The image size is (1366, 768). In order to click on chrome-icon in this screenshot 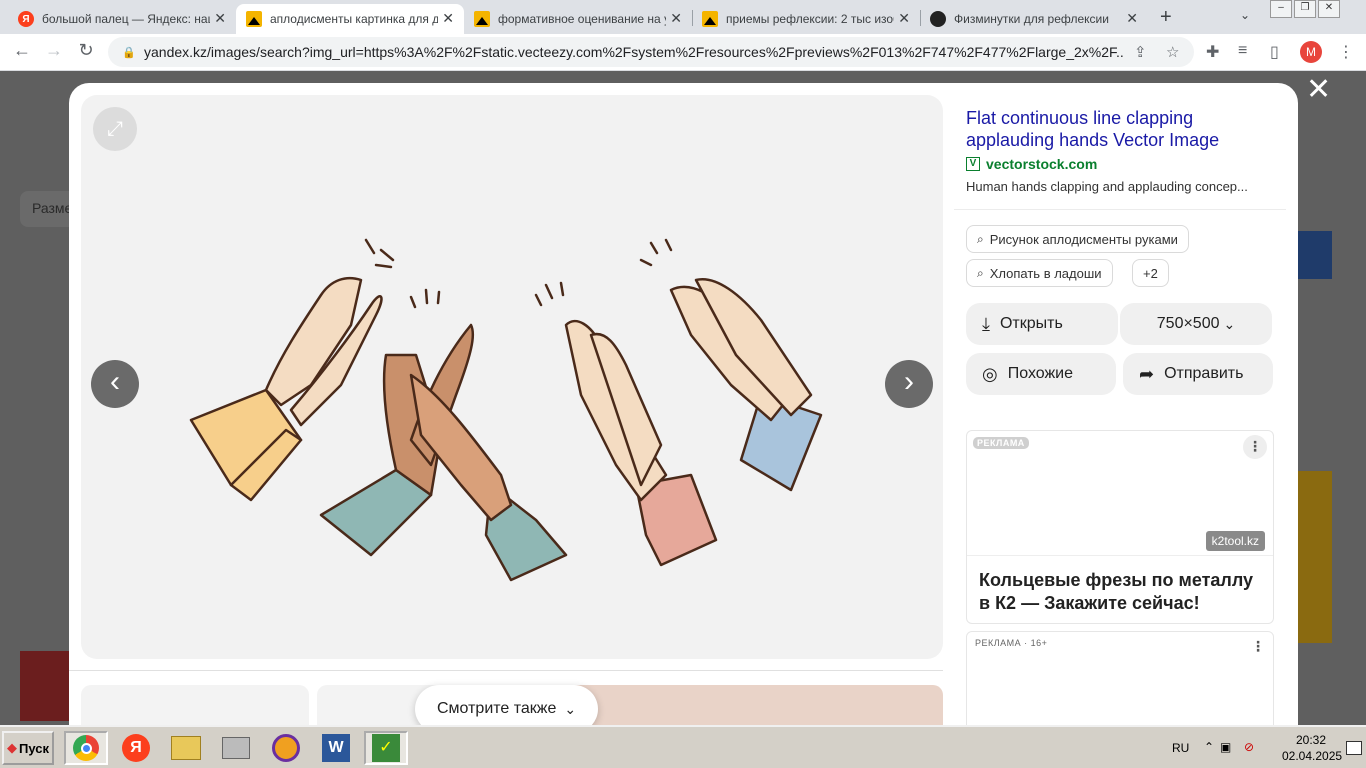, I will do `click(86, 748)`.